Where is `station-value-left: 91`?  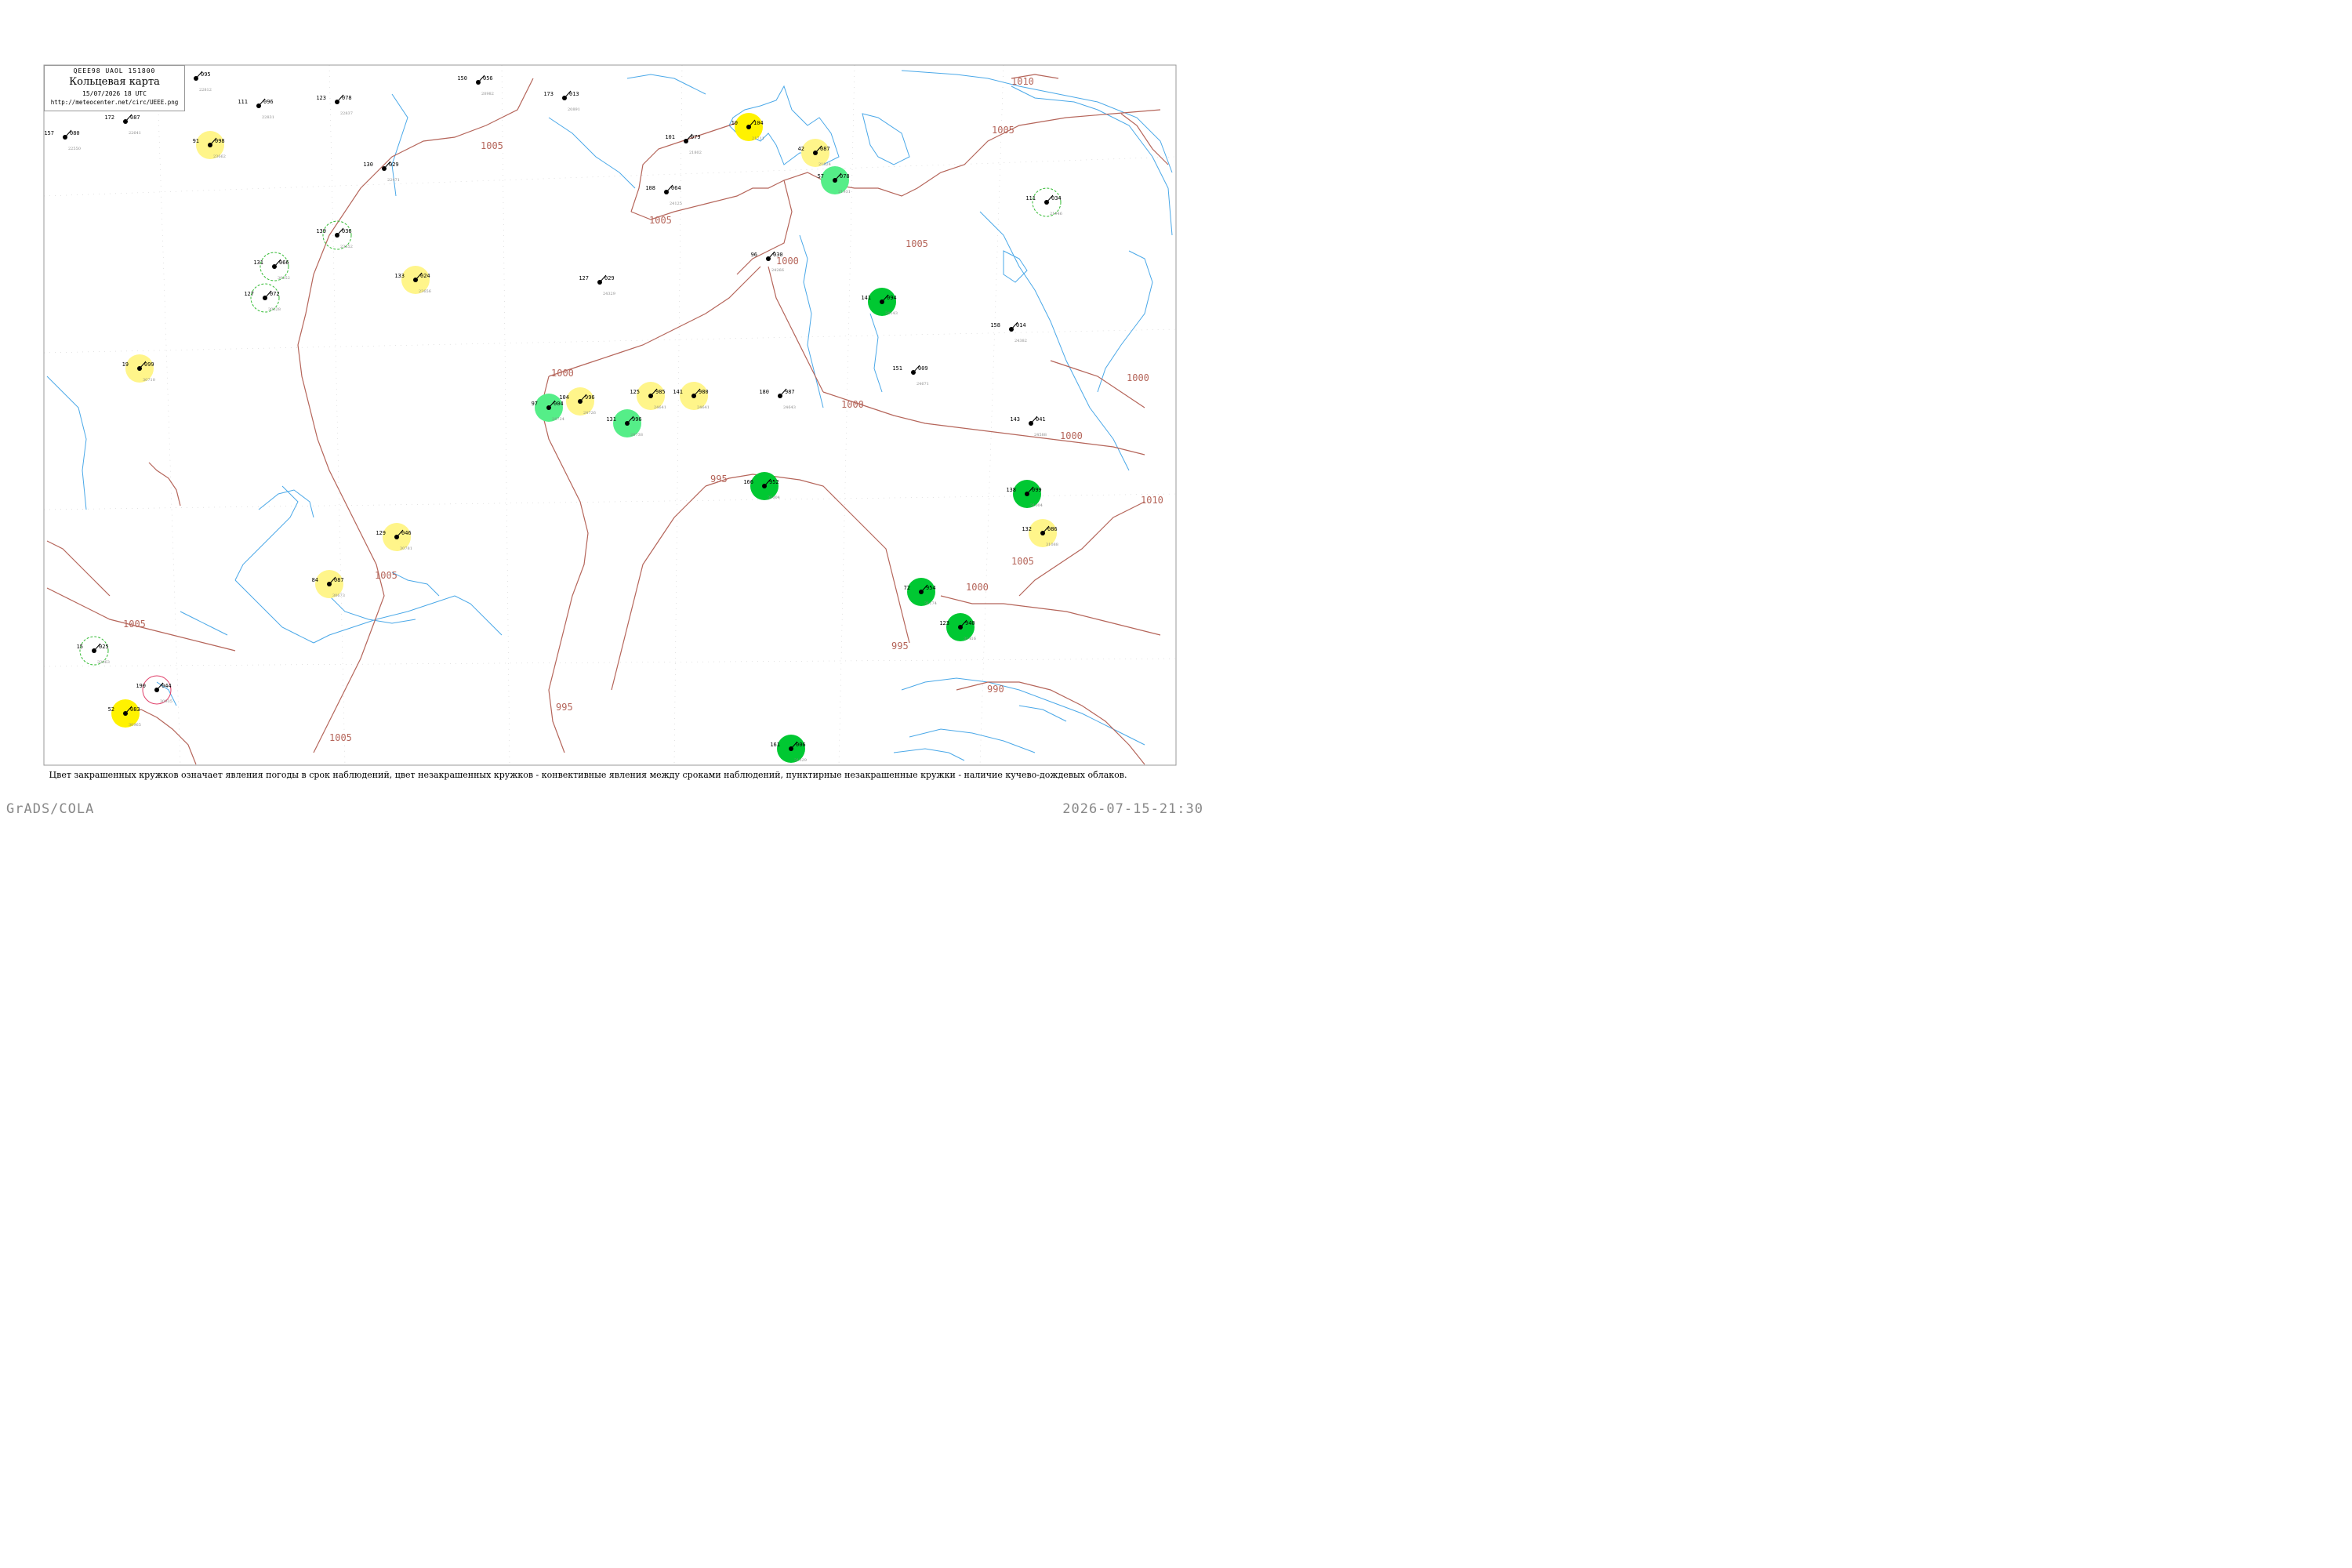 station-value-left: 91 is located at coordinates (196, 141).